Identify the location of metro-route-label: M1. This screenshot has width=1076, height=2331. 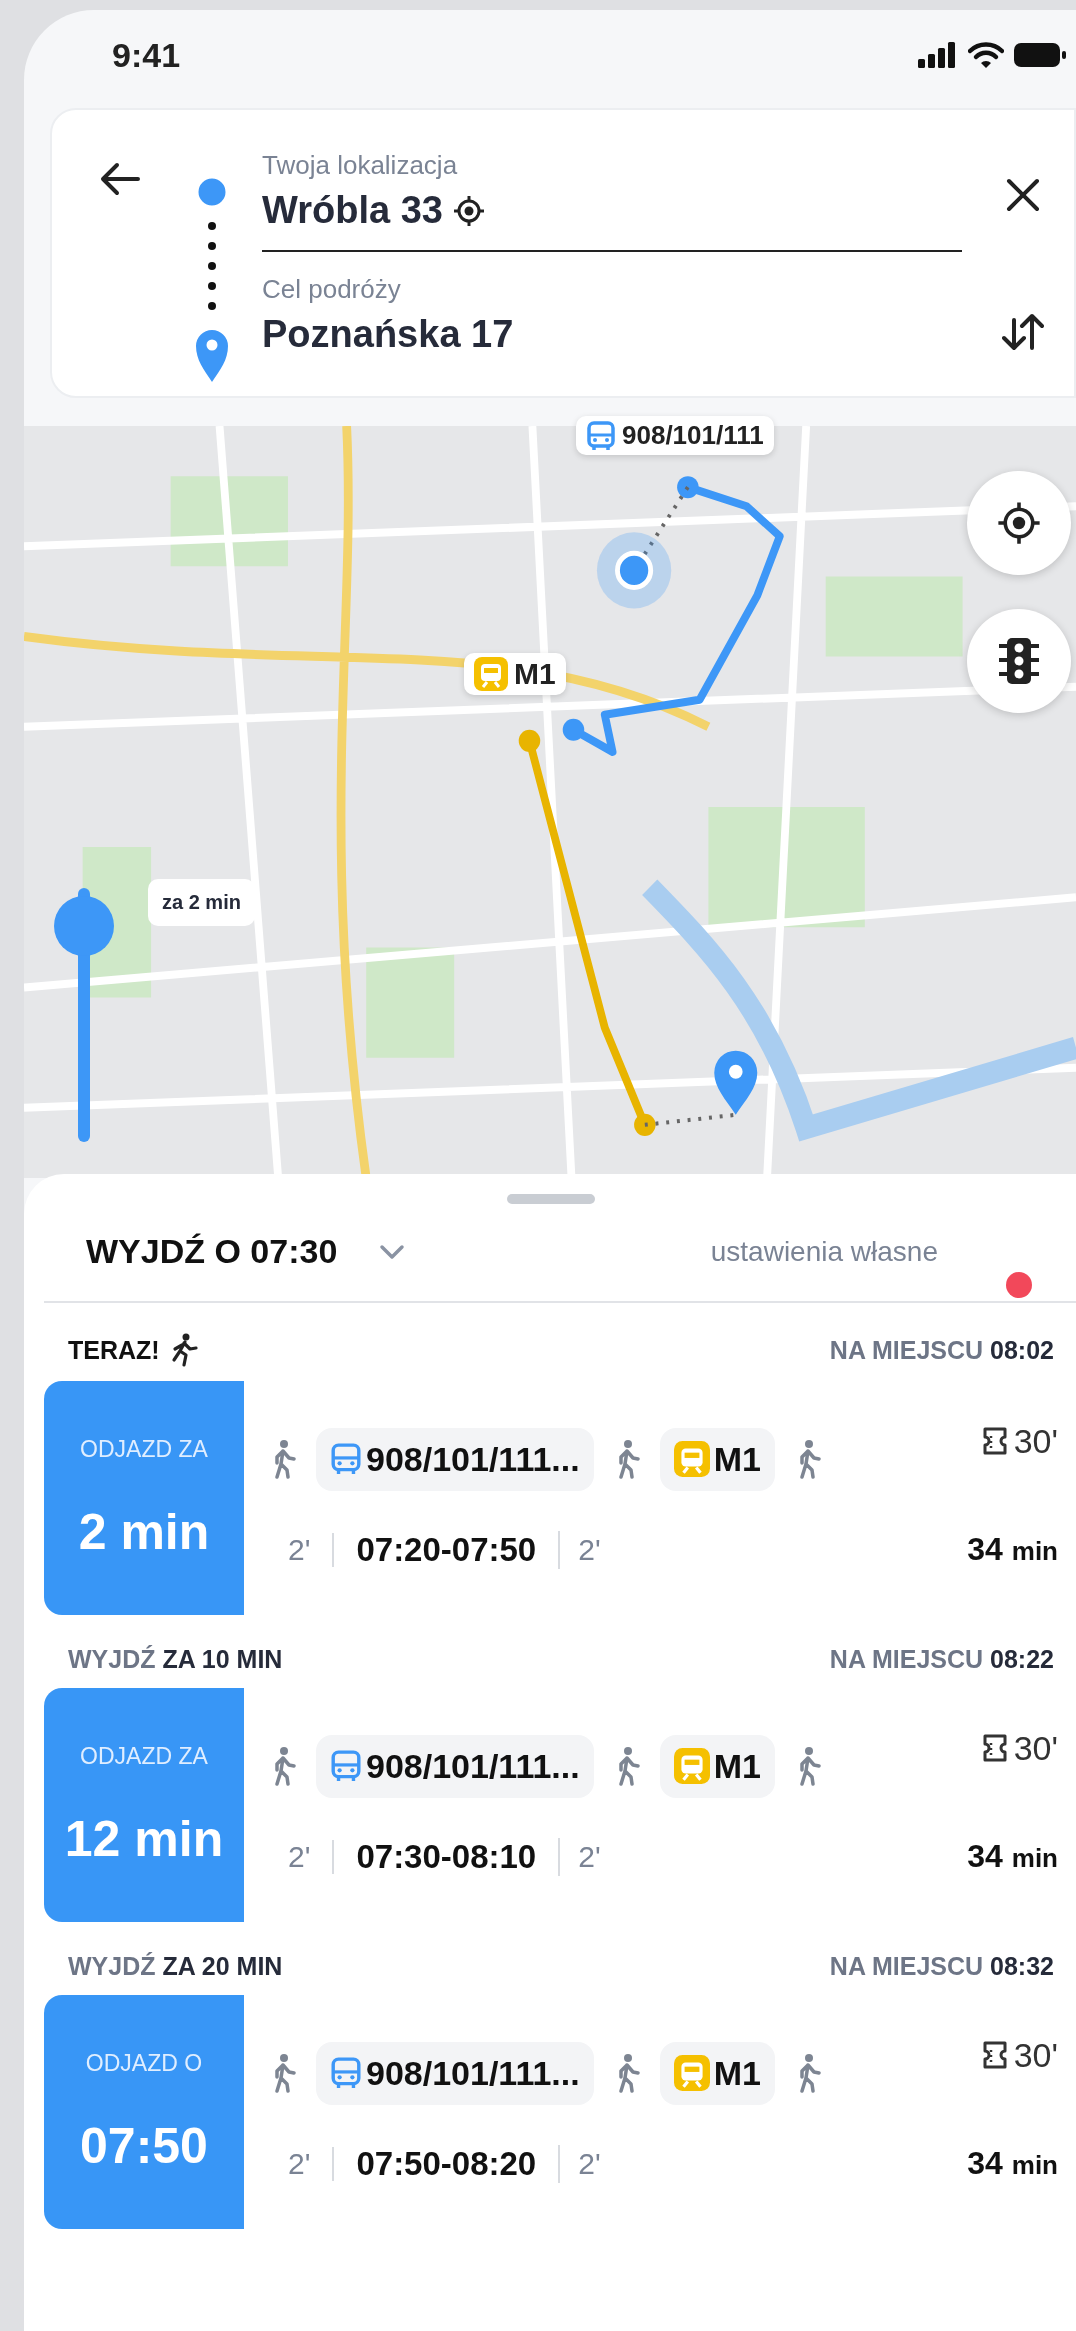
(515, 674).